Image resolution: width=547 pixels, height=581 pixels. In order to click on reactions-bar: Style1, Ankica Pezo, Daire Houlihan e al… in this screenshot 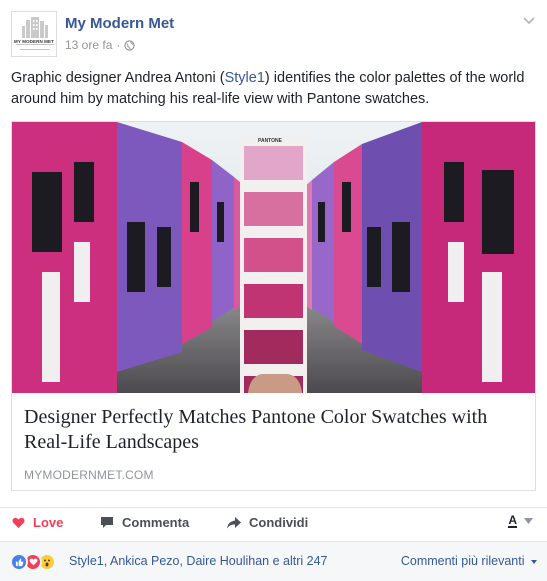, I will do `click(273, 561)`.